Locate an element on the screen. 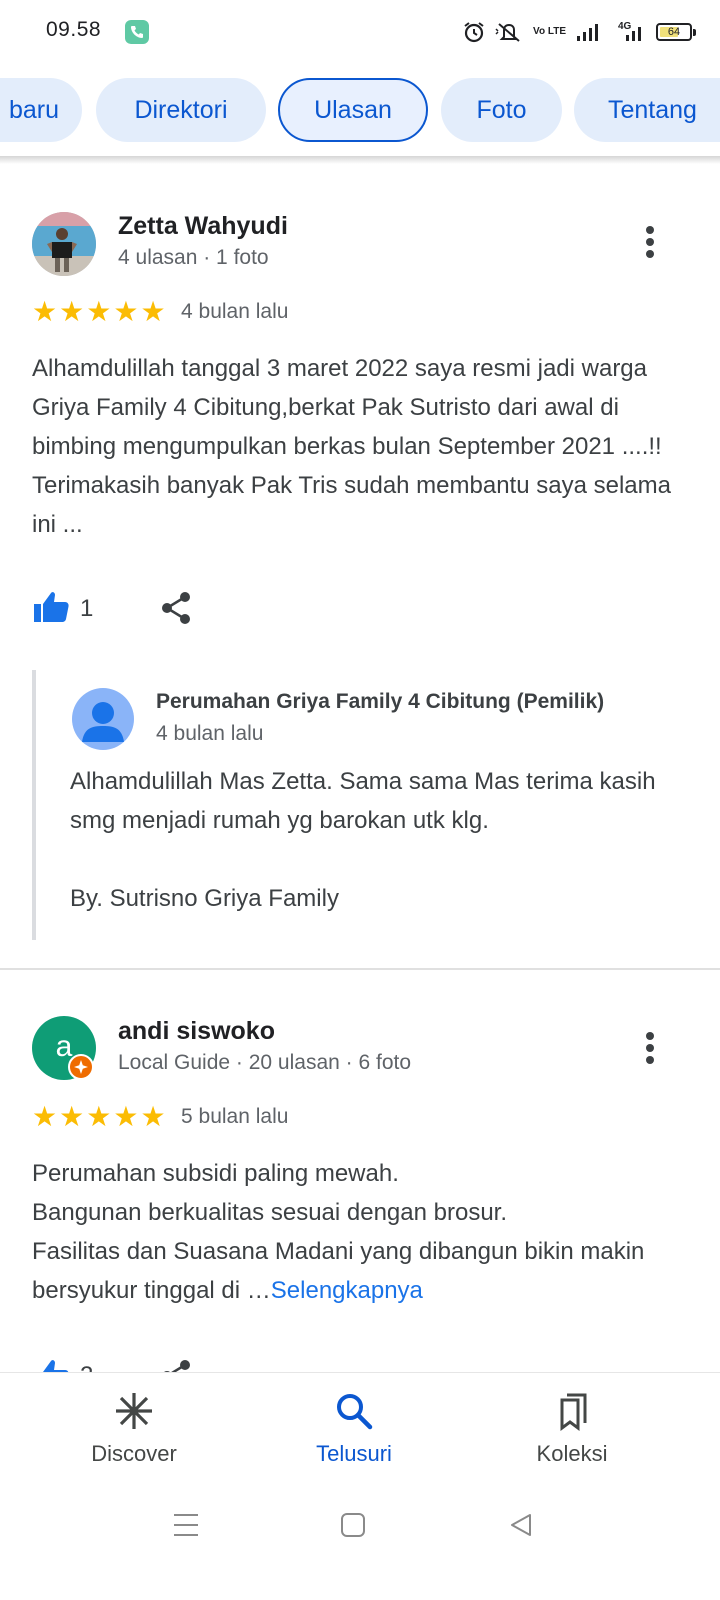 This screenshot has height=1600, width=720. volte-icon: Vo LTE is located at coordinates (549, 31).